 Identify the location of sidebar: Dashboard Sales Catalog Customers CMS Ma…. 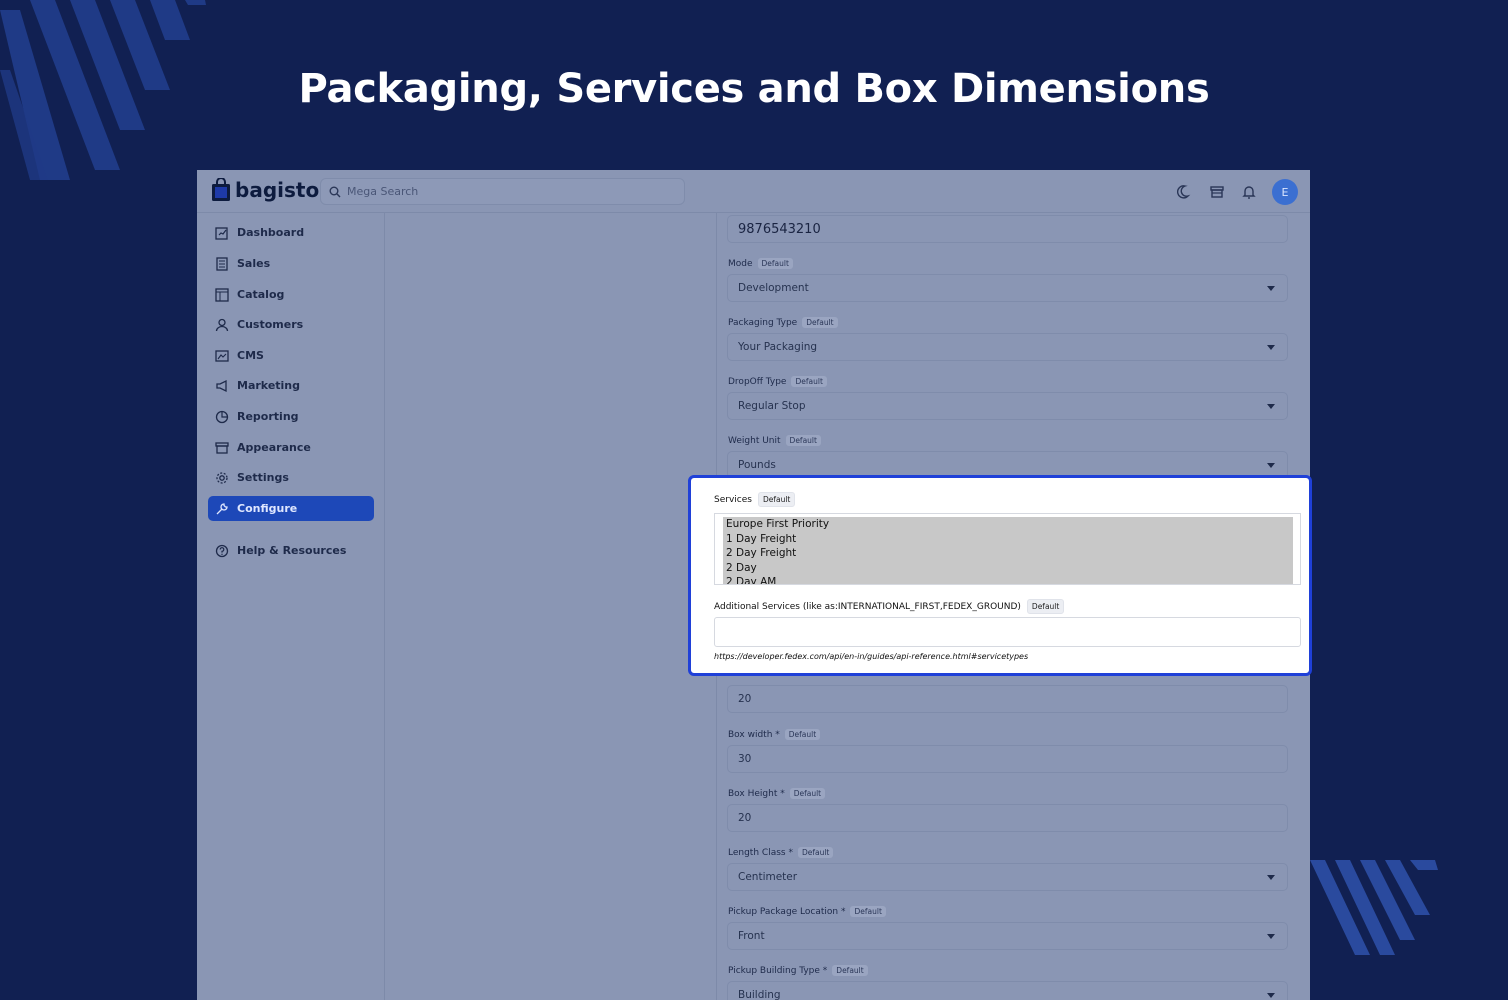
(291, 606).